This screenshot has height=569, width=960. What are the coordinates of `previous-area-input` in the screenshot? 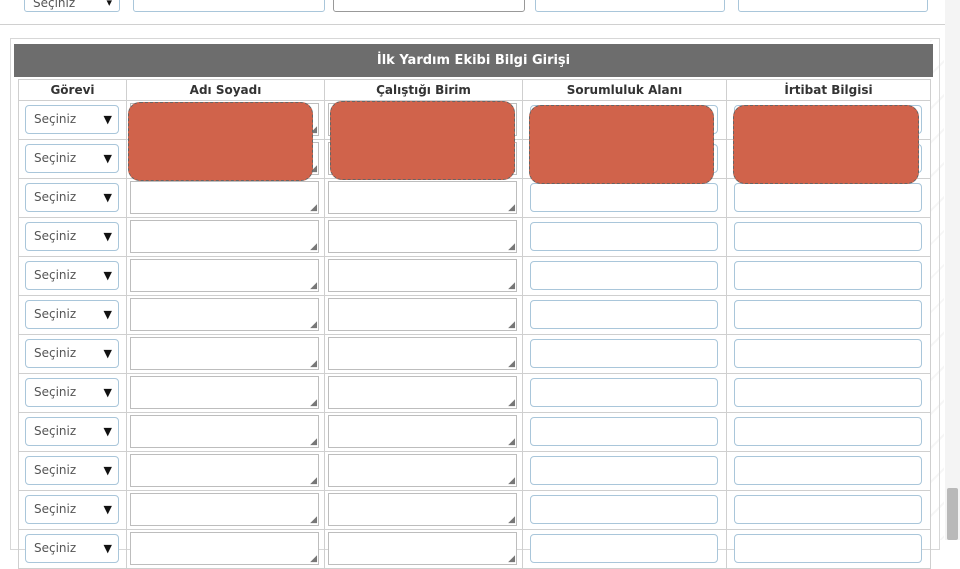 It's located at (630, 6).